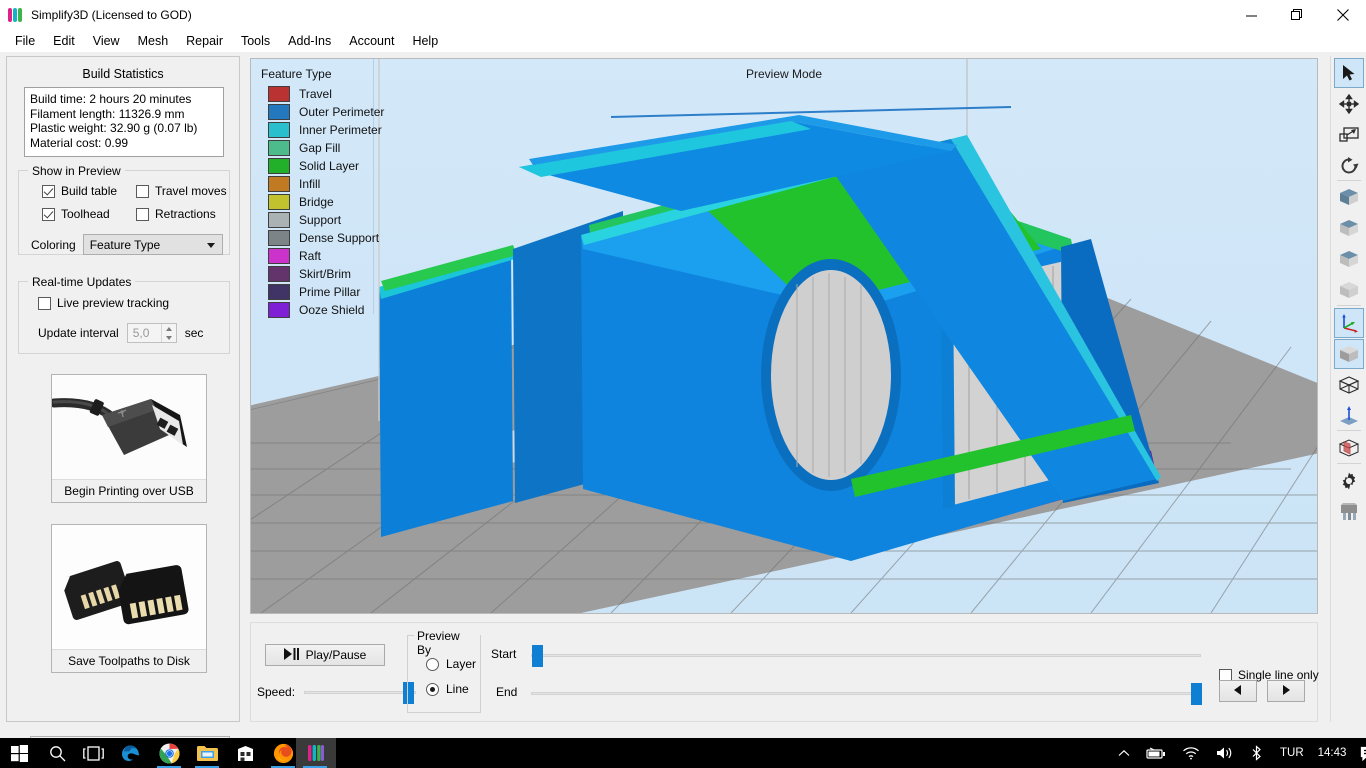 The image size is (1366, 768). Describe the element at coordinates (279, 94) in the screenshot. I see `legend-swatch-travel` at that location.